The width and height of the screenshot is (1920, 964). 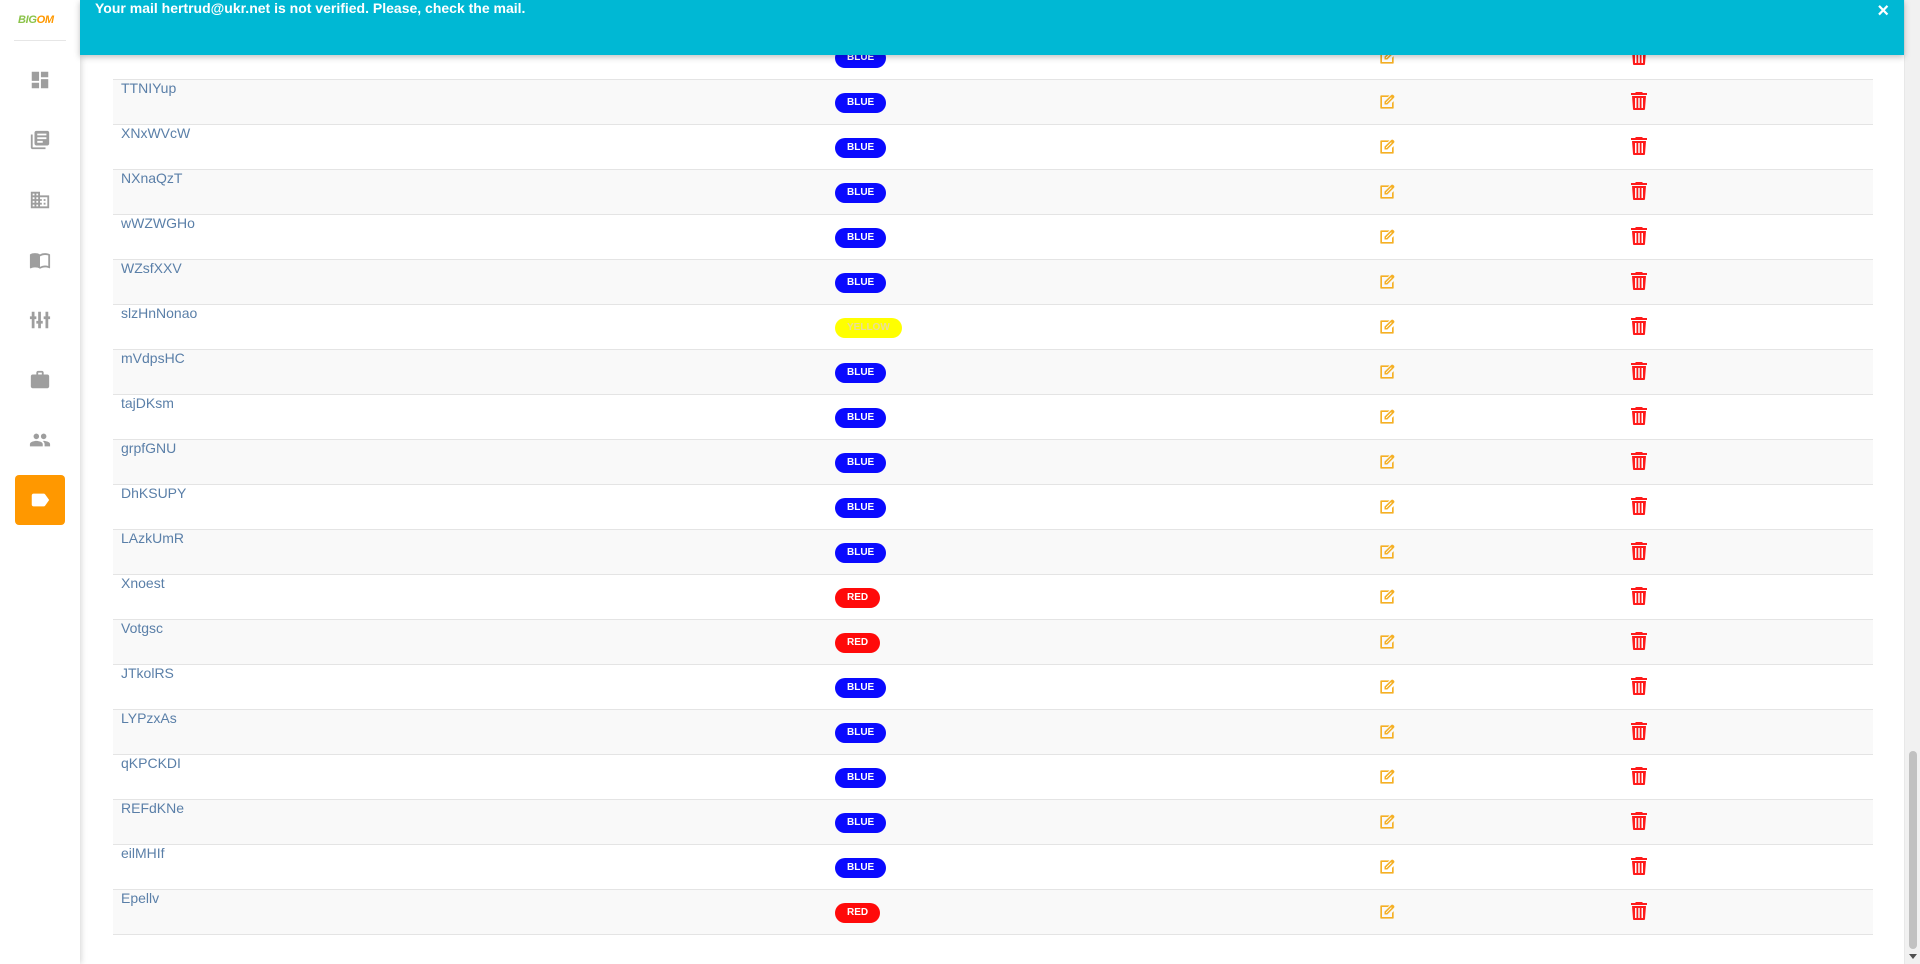 What do you see at coordinates (45, 20) in the screenshot?
I see `logo-text-orange: OM` at bounding box center [45, 20].